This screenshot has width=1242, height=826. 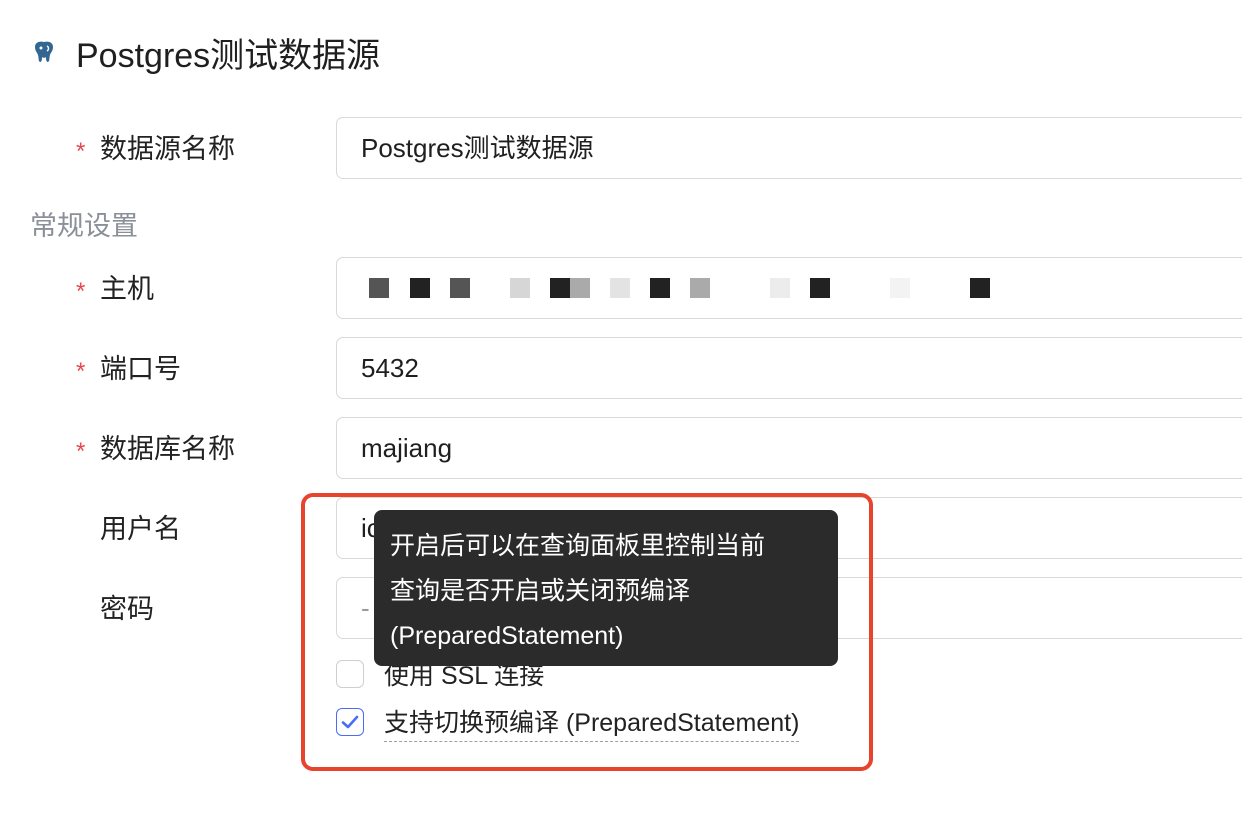 I want to click on host-input, so click(x=789, y=288).